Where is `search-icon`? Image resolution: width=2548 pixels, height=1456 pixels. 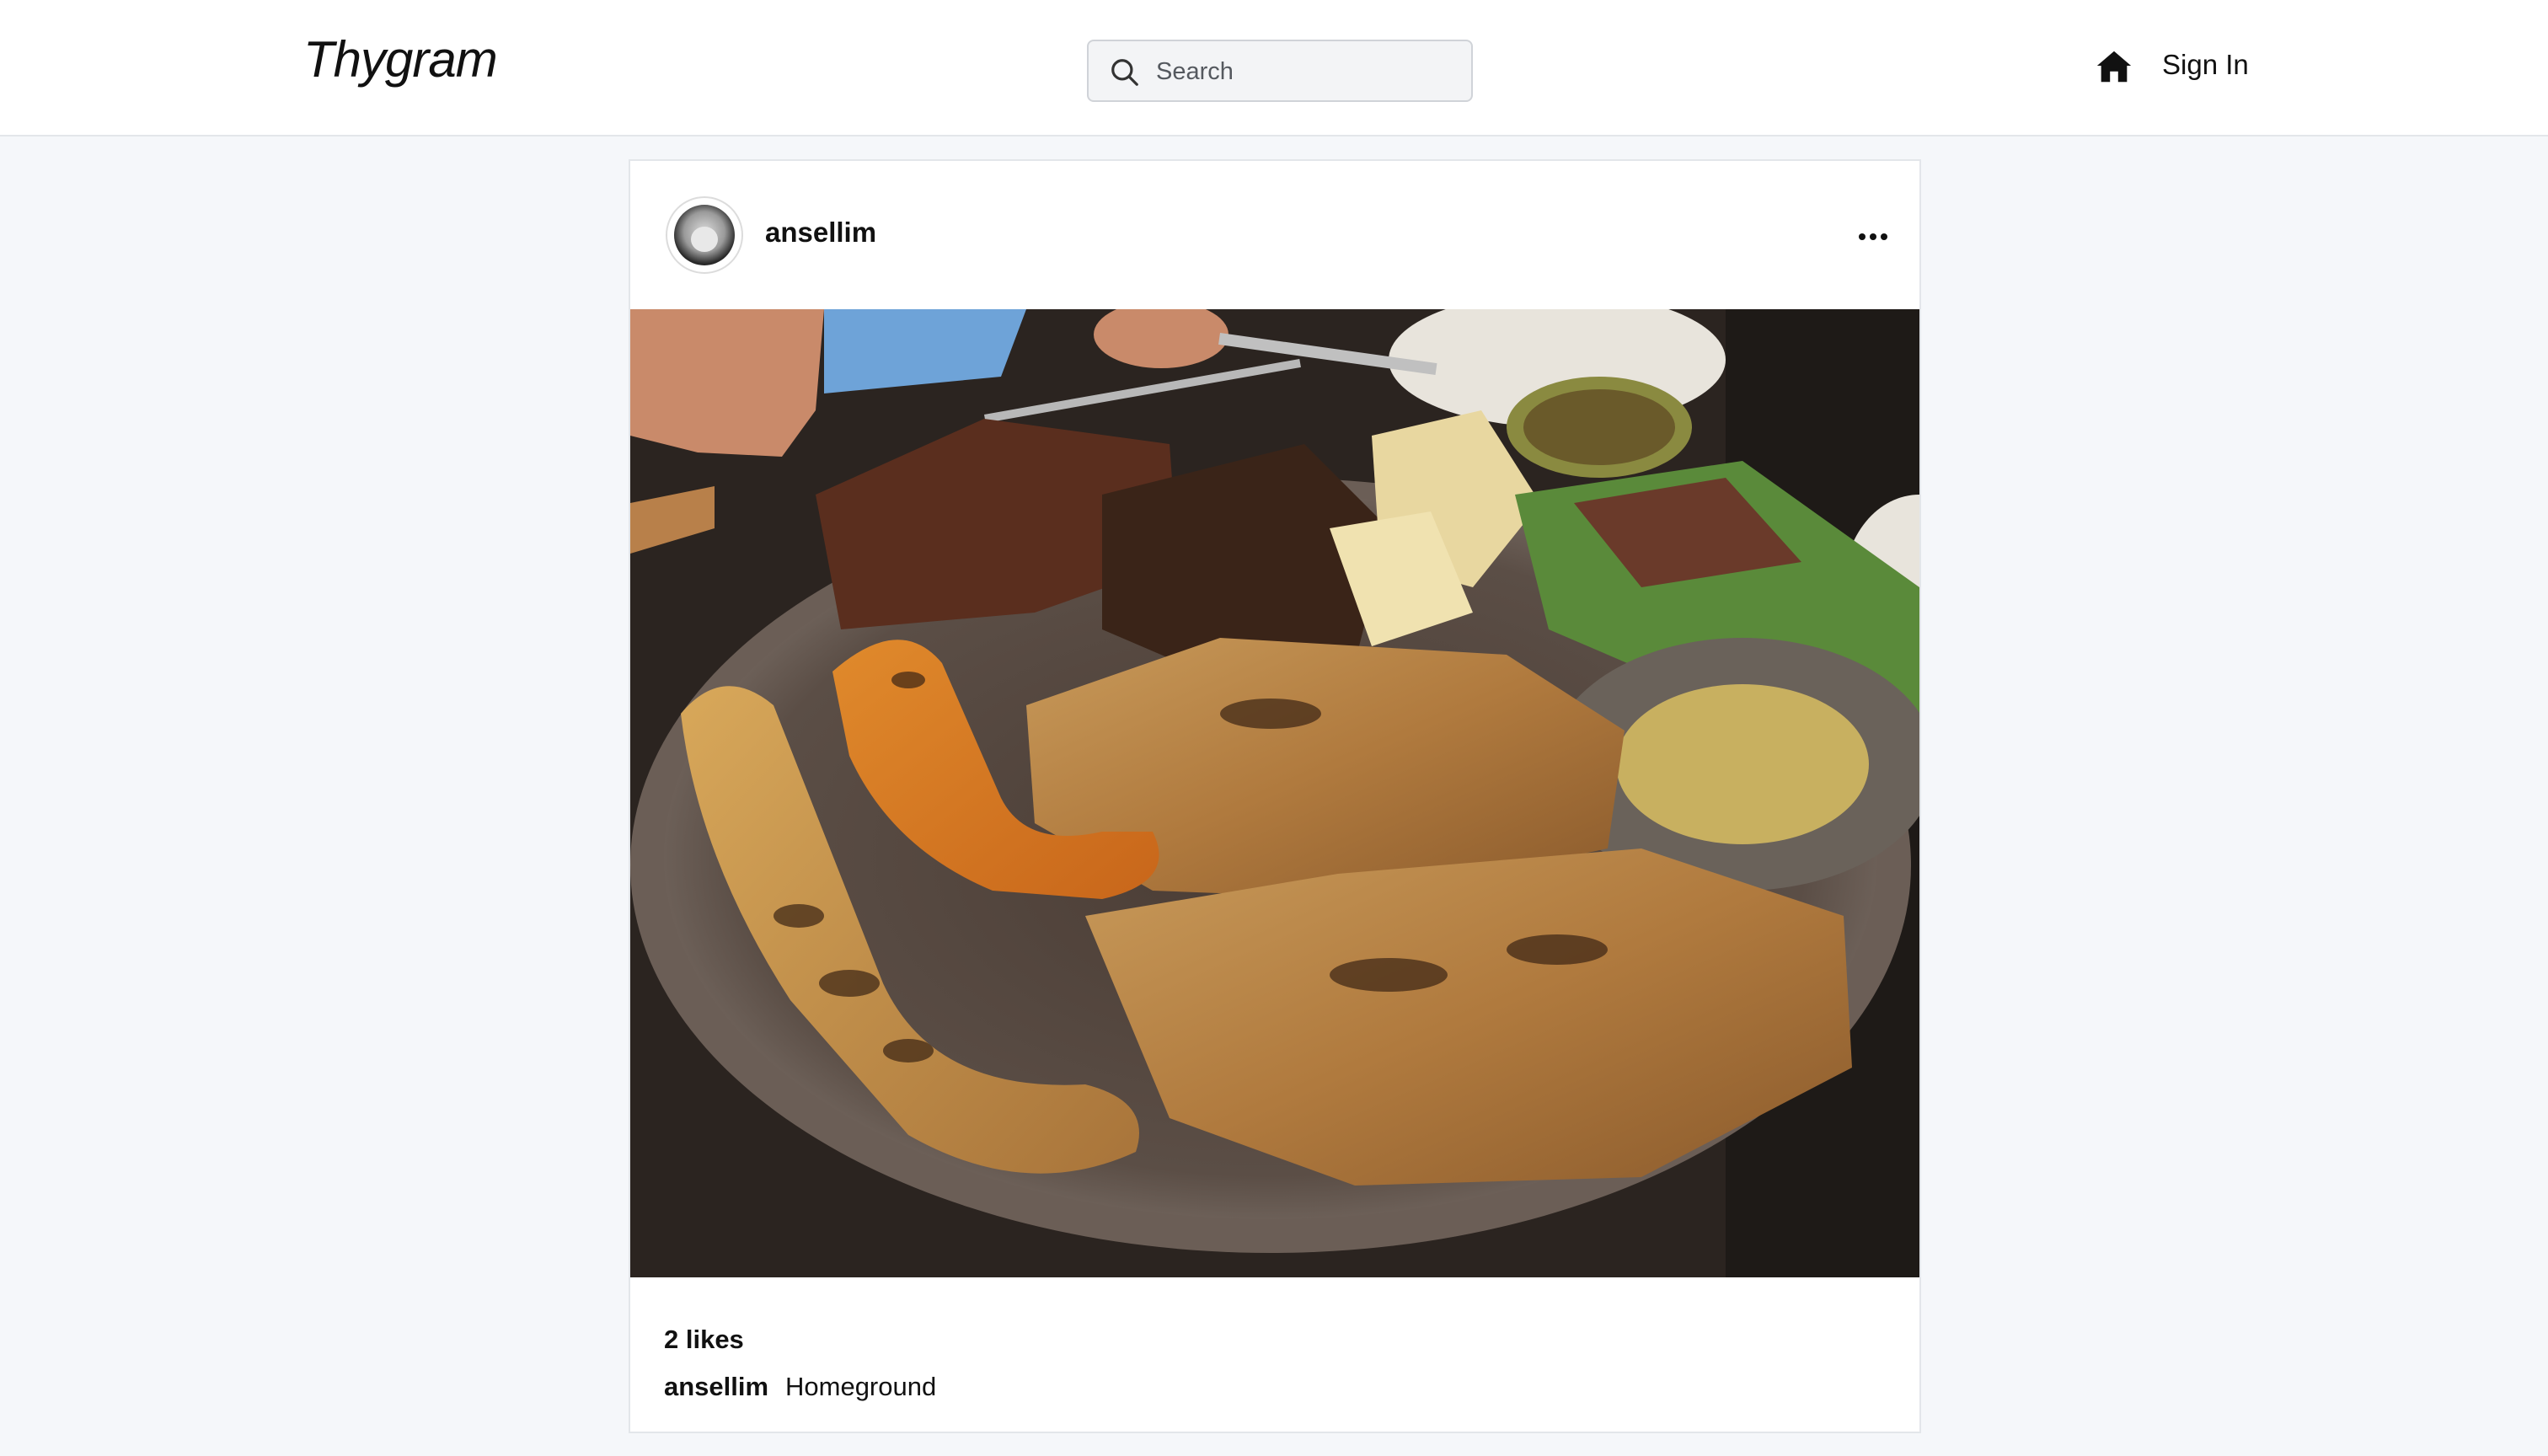 search-icon is located at coordinates (1124, 72).